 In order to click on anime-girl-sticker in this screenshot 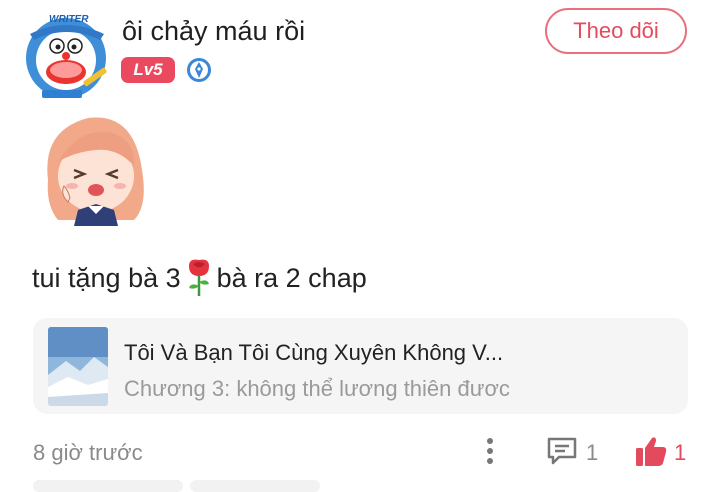, I will do `click(97, 168)`.